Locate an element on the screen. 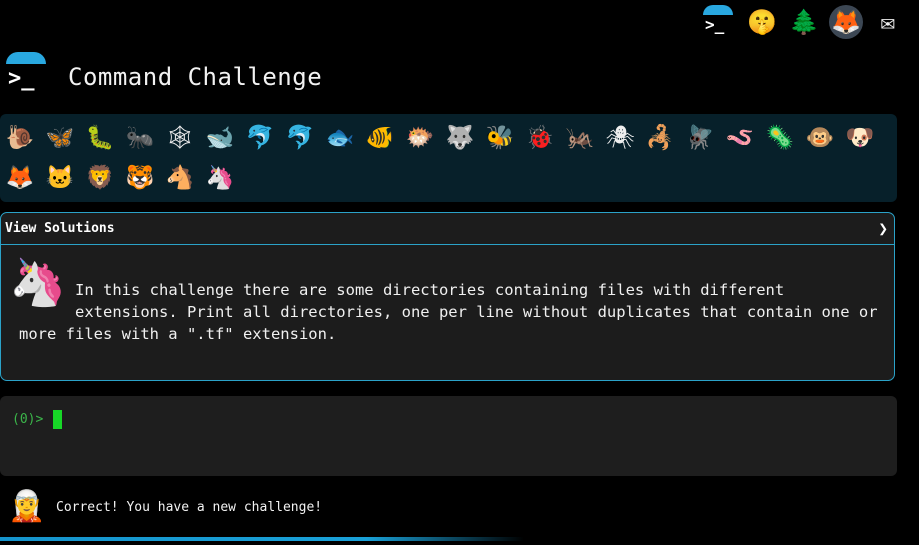  status-message-area: 🧝 Correct! You have a new challenge! is located at coordinates (165, 507).